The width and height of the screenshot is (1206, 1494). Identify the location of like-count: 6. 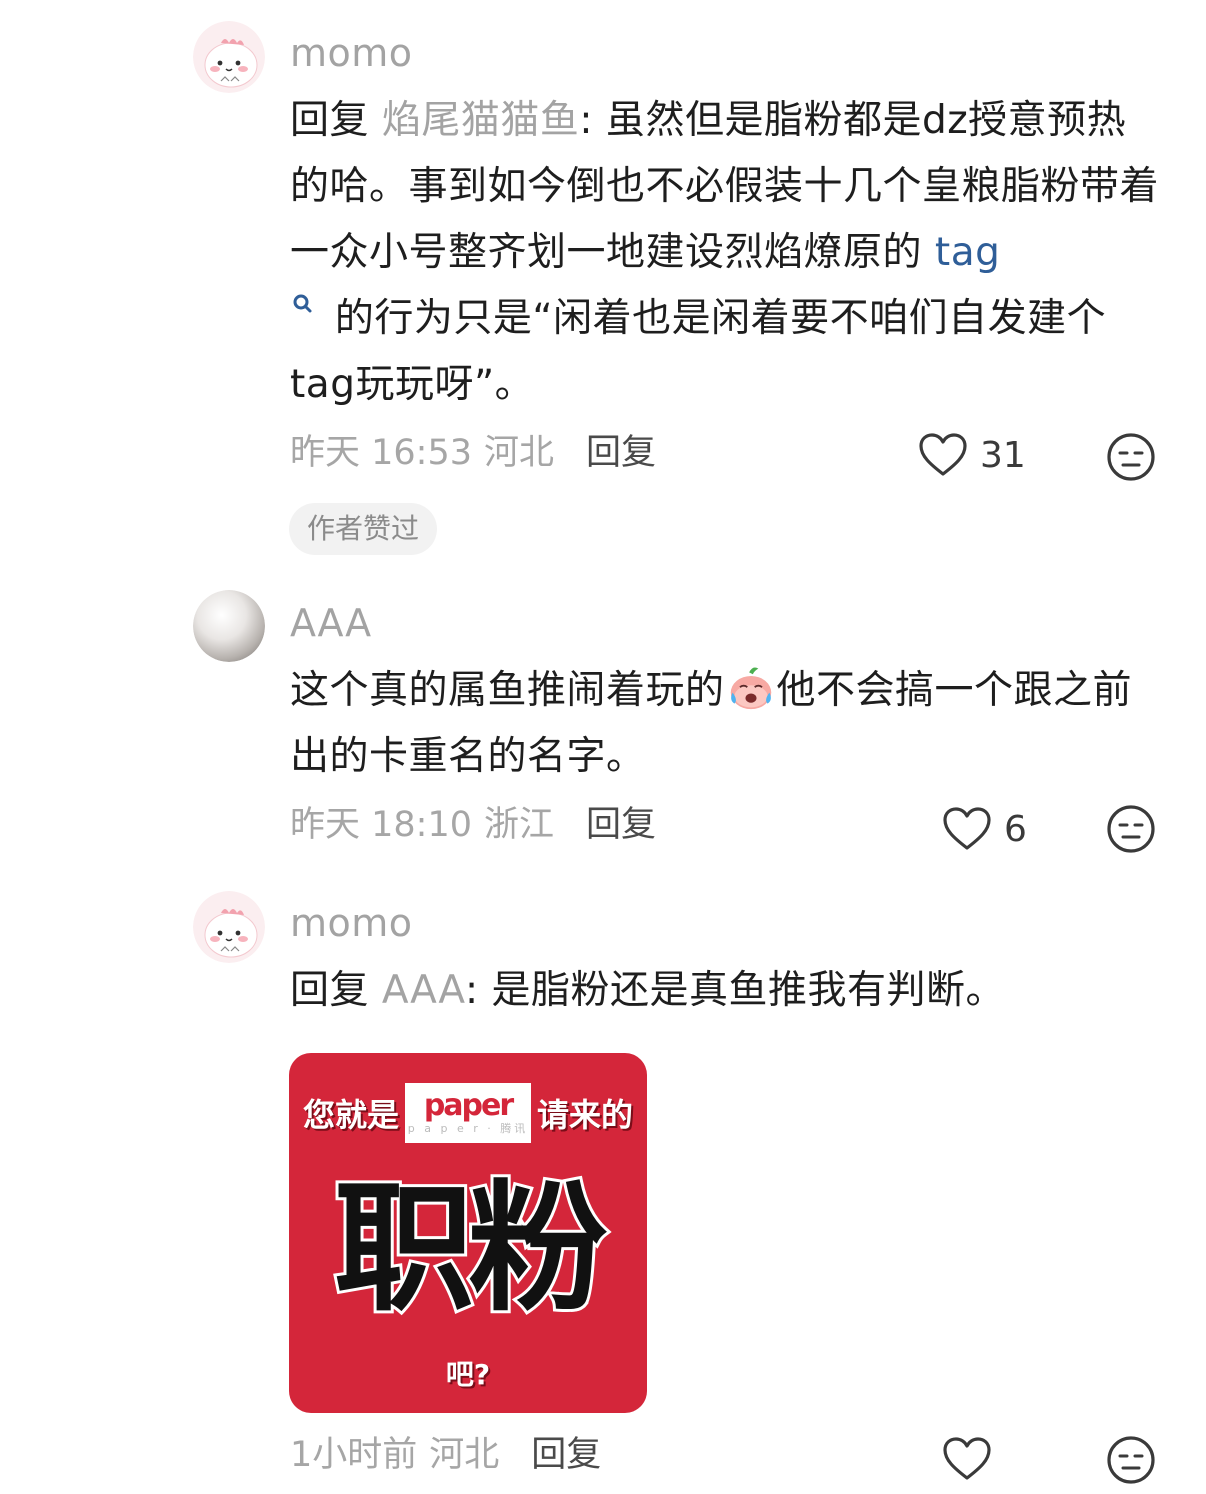
(1015, 829).